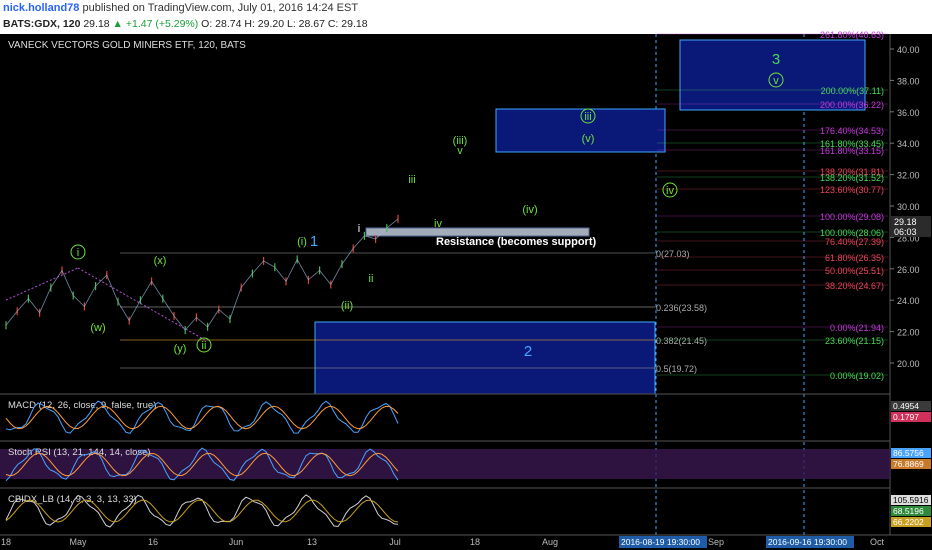  I want to click on y-tick-label: 22.00, so click(908, 333).